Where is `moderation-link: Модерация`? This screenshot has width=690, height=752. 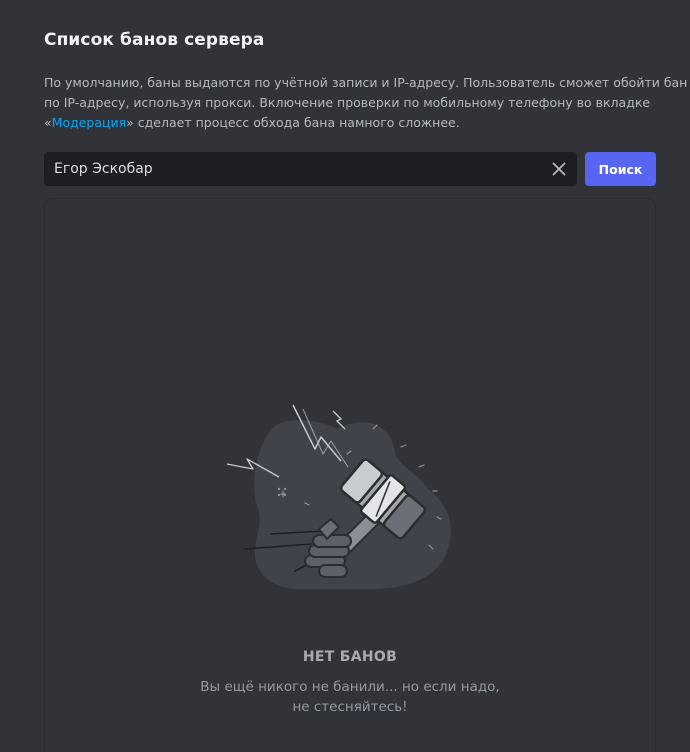
moderation-link: Модерация is located at coordinates (89, 122).